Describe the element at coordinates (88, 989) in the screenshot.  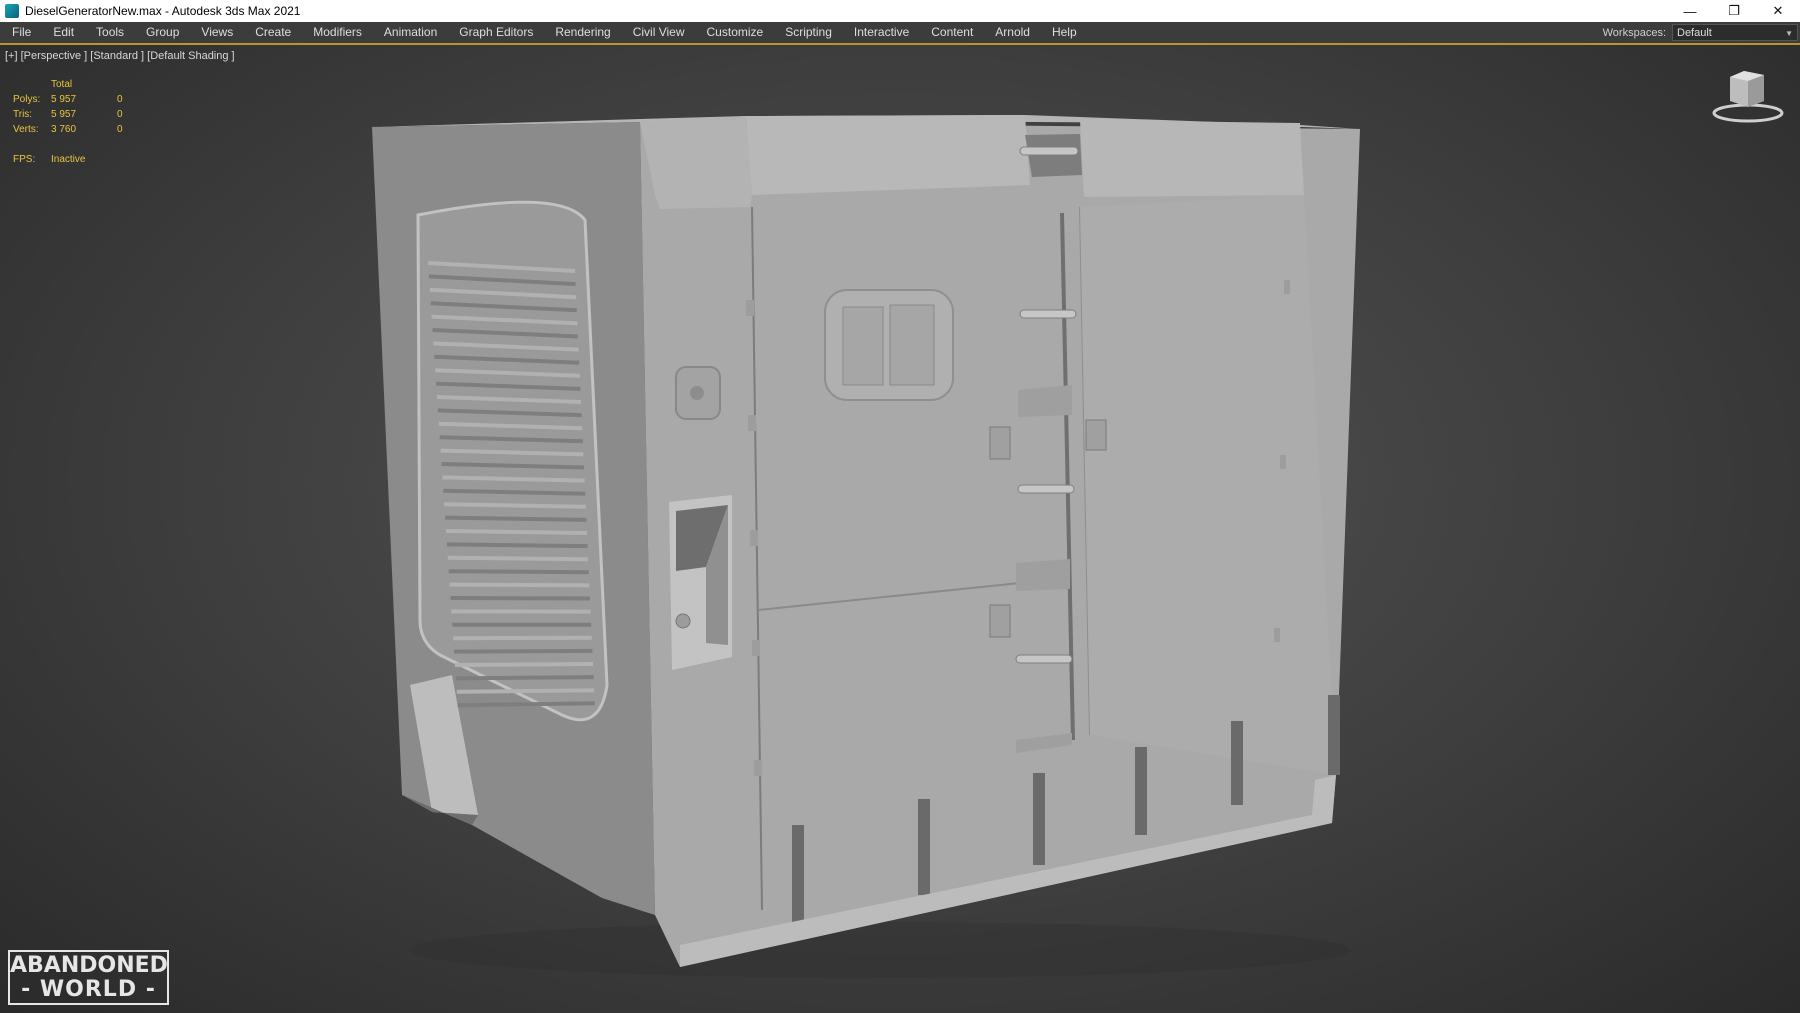
I see `watermark-line2: - WORLD -` at that location.